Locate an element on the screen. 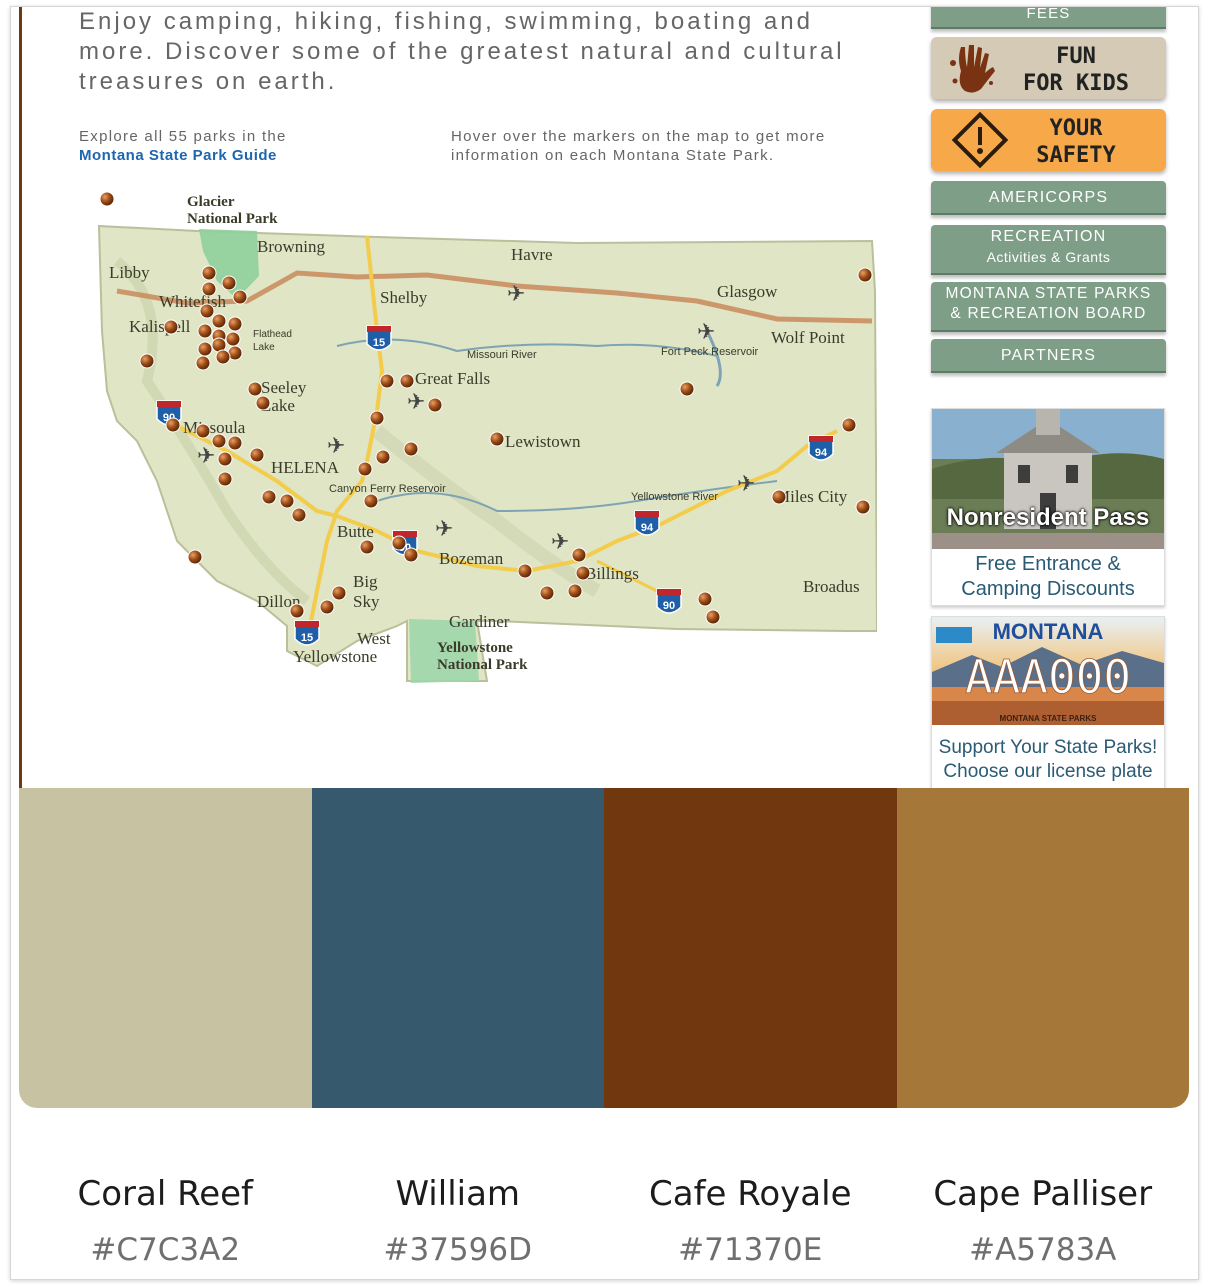 The height and width of the screenshot is (1287, 1208). color-label: Coral Reef #C7C3A2 is located at coordinates (165, 1222).